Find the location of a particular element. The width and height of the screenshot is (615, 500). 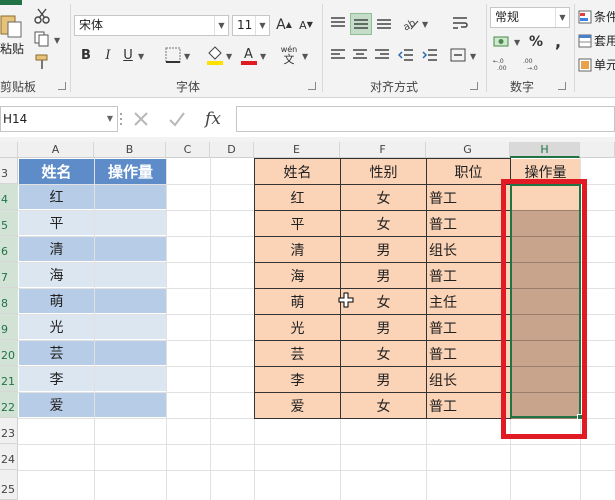

alignment-dialog-launcher-icon is located at coordinates (474, 86).